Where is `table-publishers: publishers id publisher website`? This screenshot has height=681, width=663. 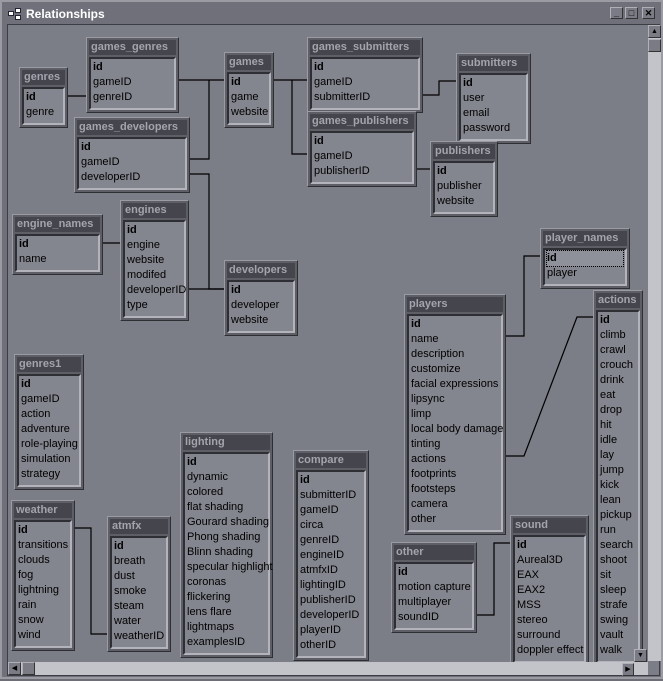 table-publishers: publishers id publisher website is located at coordinates (464, 179).